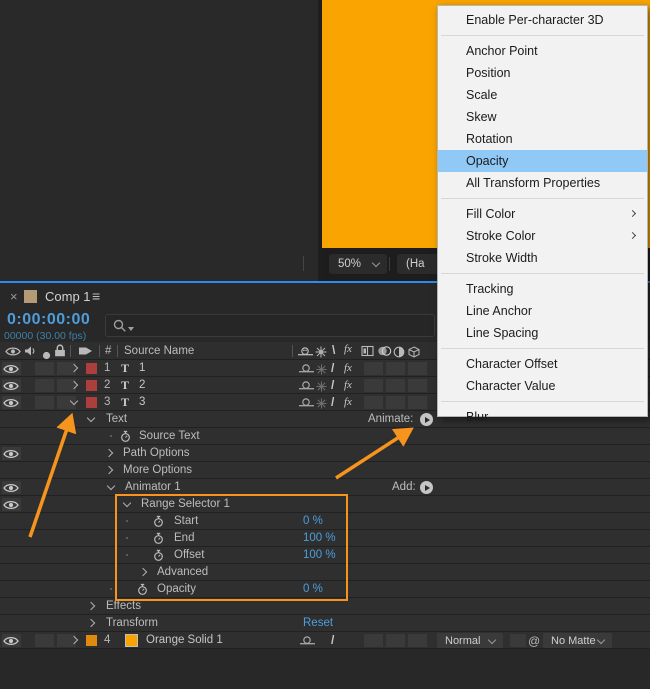 This screenshot has height=689, width=650. What do you see at coordinates (542, 311) in the screenshot?
I see `menu-item-line-anchor: Line Anchor` at bounding box center [542, 311].